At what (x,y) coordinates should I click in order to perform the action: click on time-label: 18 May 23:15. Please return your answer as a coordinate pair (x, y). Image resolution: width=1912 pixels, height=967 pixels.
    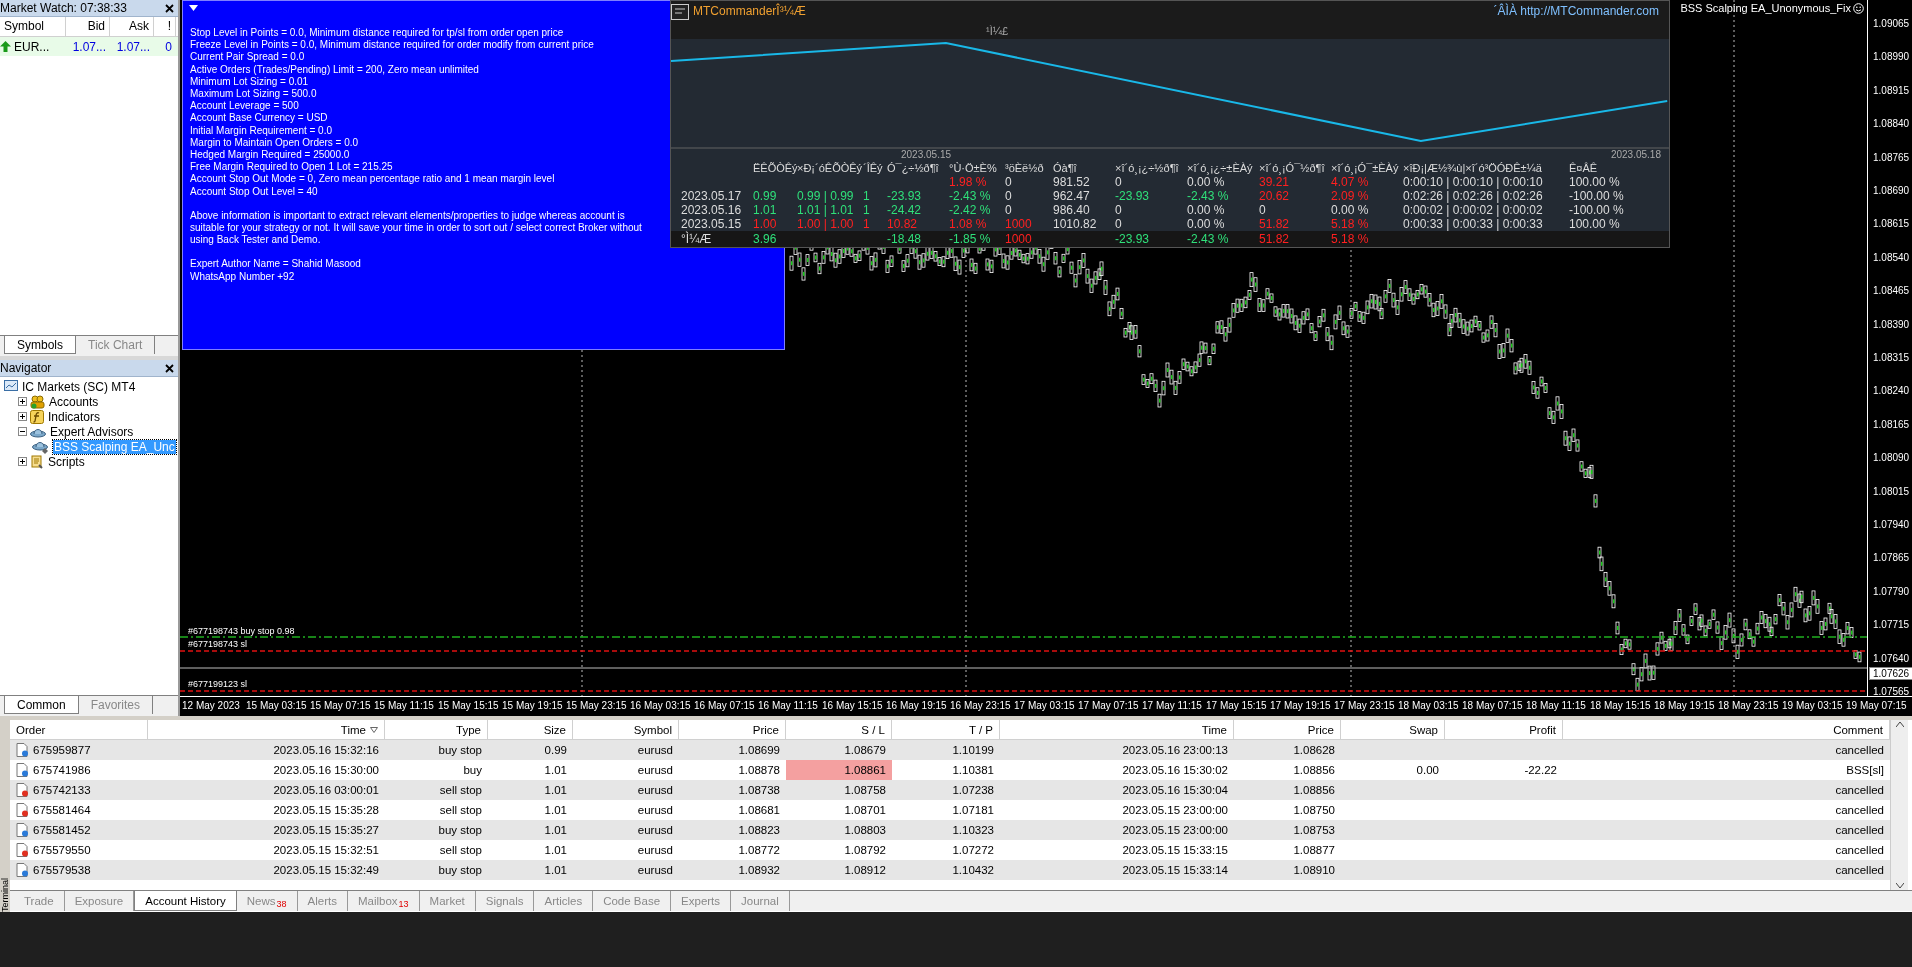
    Looking at the image, I should click on (1748, 706).